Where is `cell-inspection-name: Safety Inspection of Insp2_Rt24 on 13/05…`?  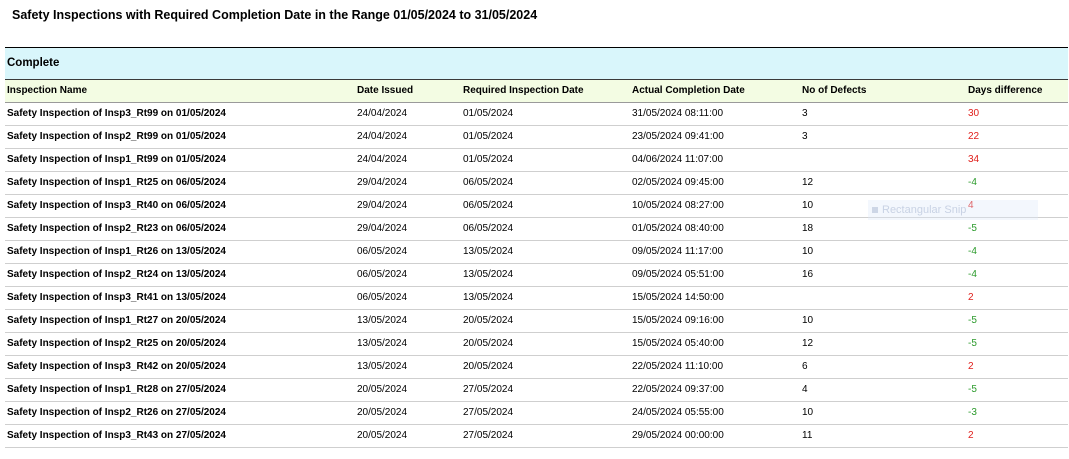
cell-inspection-name: Safety Inspection of Insp2_Rt24 on 13/05… is located at coordinates (180, 275).